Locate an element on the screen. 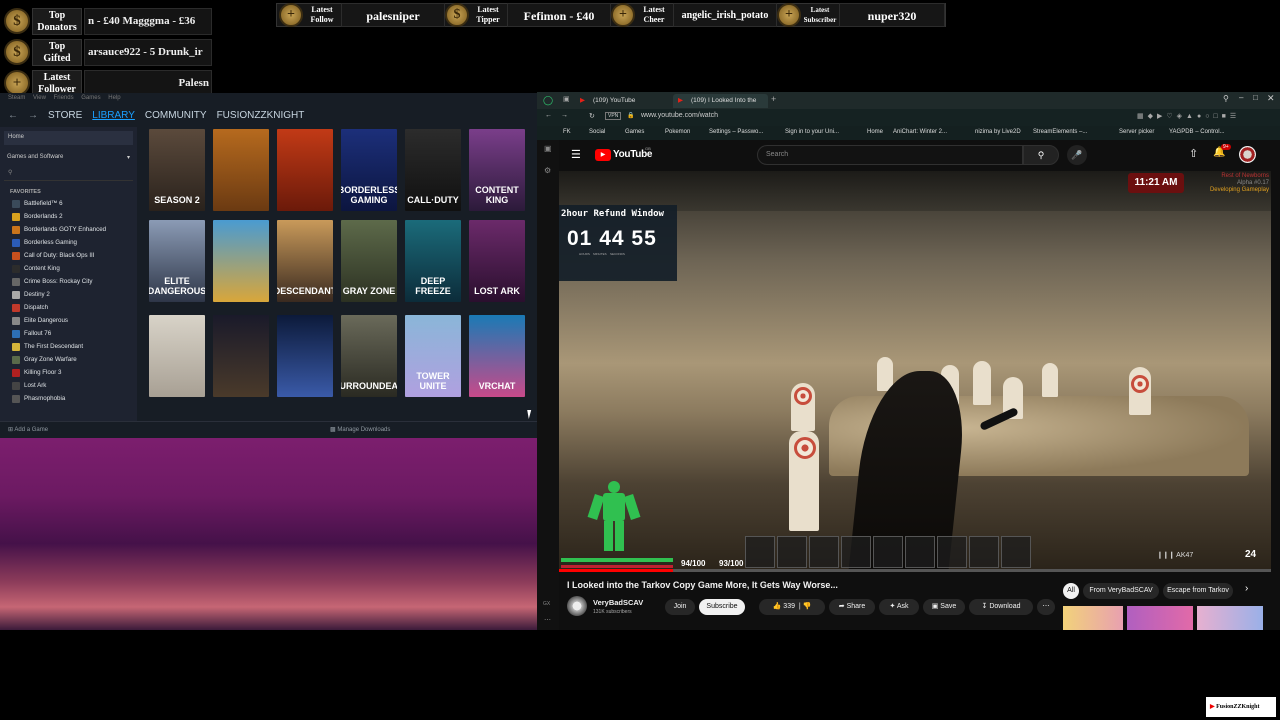  game-tile: DEEP FREEZE is located at coordinates (433, 261).